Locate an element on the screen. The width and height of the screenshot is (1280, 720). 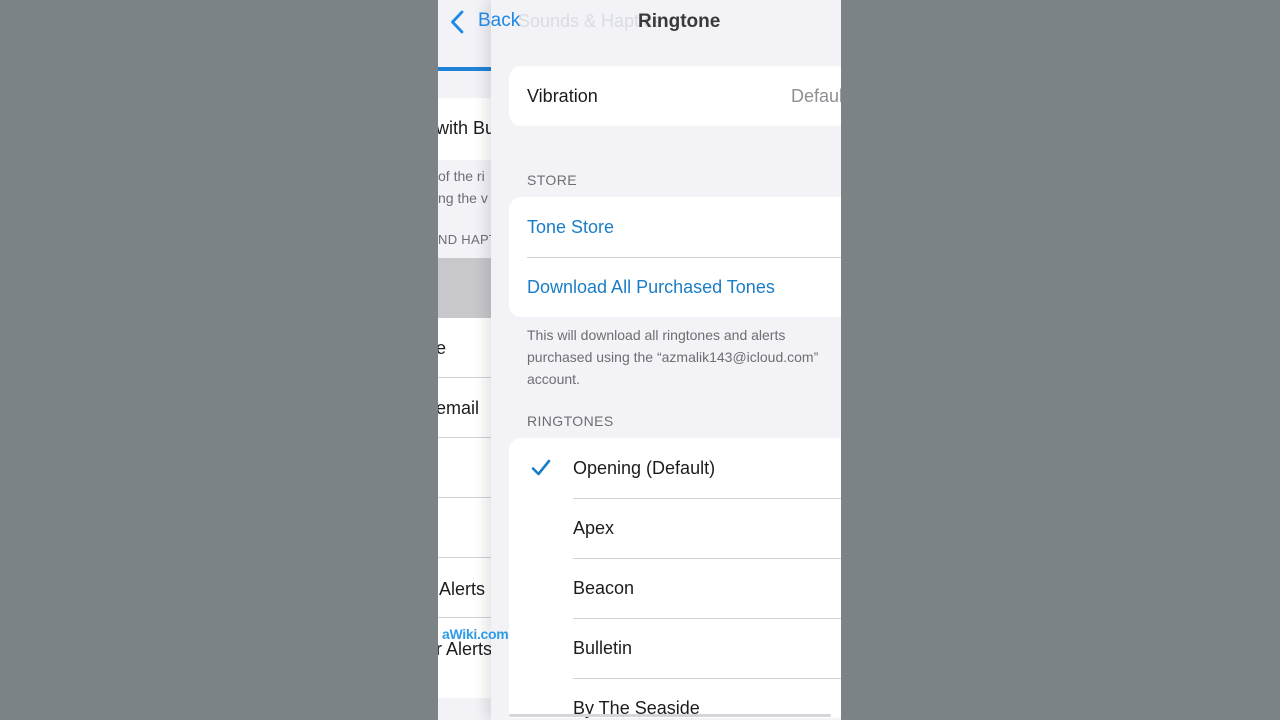
watermark: aWiki.com is located at coordinates (475, 634).